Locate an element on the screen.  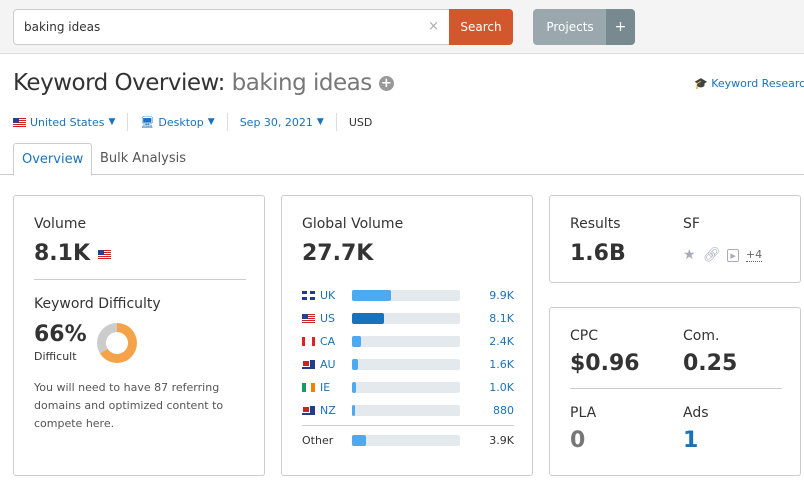
nz-flag-icon is located at coordinates (308, 410).